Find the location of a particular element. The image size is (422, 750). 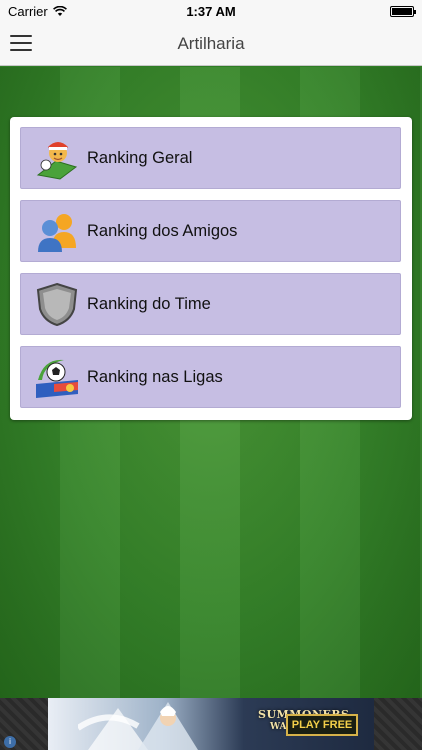

page-title: Artilharia is located at coordinates (211, 43).